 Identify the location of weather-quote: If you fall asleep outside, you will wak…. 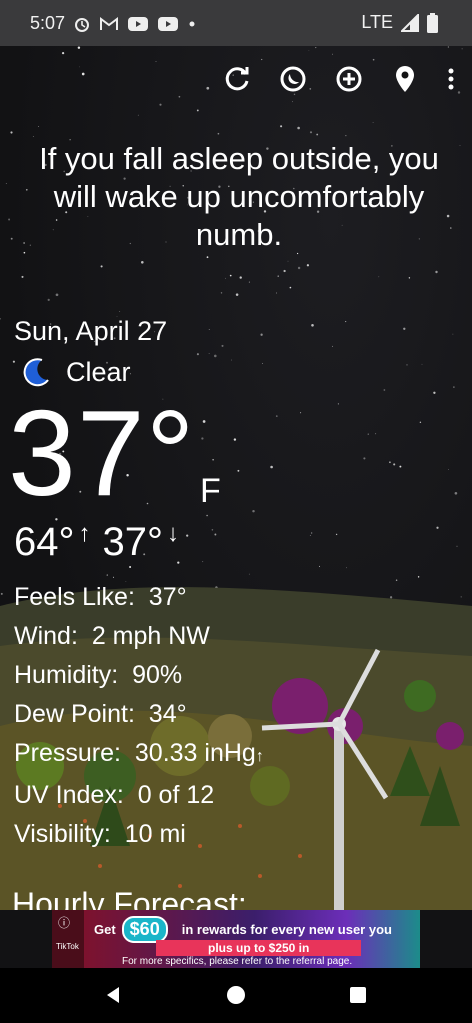
(239, 196).